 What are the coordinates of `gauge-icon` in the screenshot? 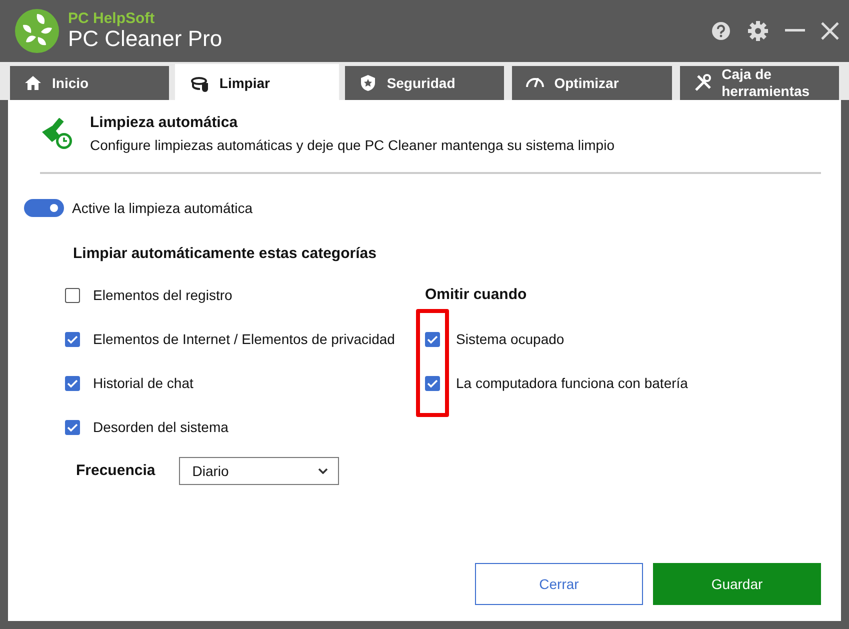 It's located at (535, 83).